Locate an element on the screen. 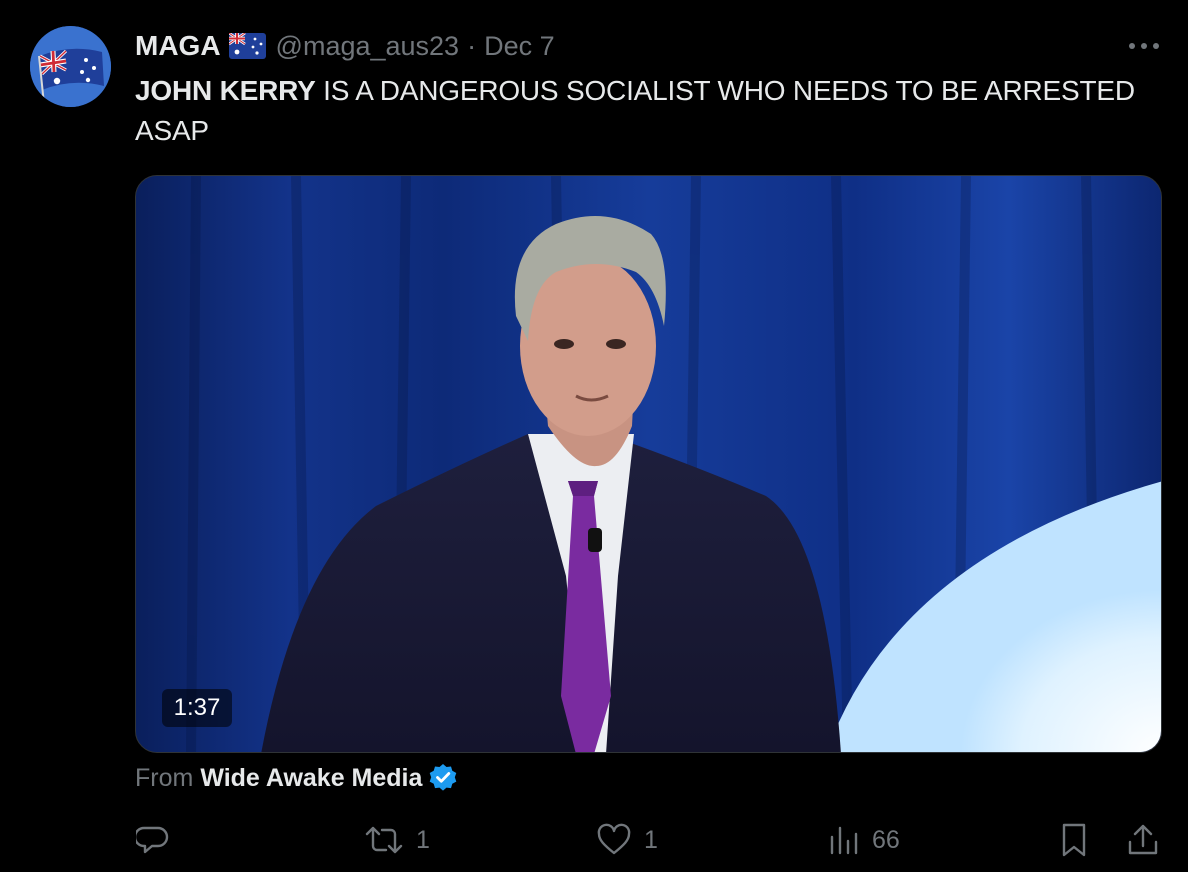  australia-flag-icon is located at coordinates (247, 46).